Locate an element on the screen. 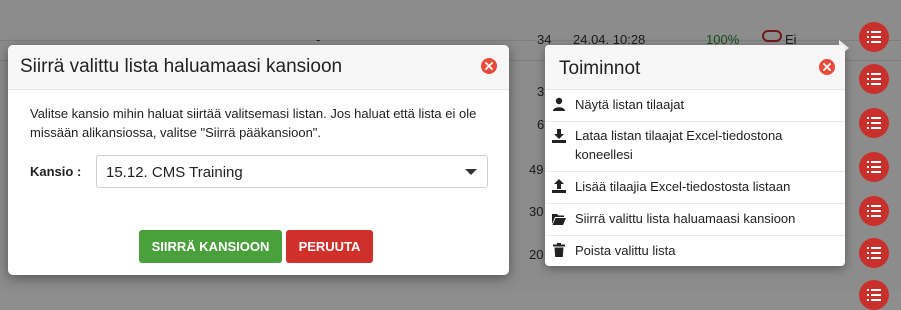 The image size is (901, 310). popover-title: Toiminnot is located at coordinates (600, 68).